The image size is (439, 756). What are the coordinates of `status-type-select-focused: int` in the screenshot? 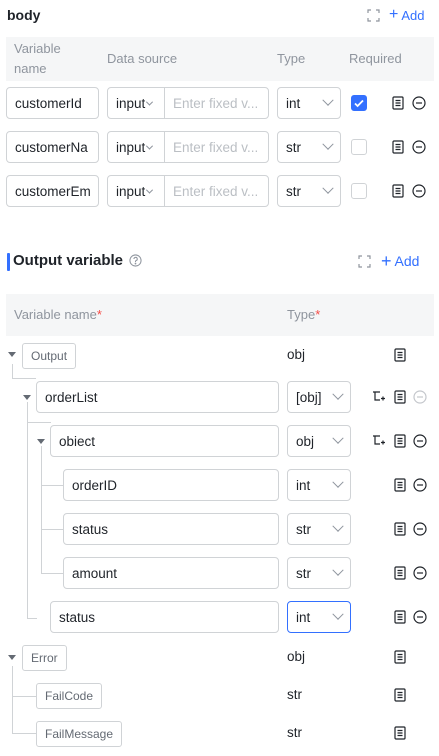 It's located at (319, 617).